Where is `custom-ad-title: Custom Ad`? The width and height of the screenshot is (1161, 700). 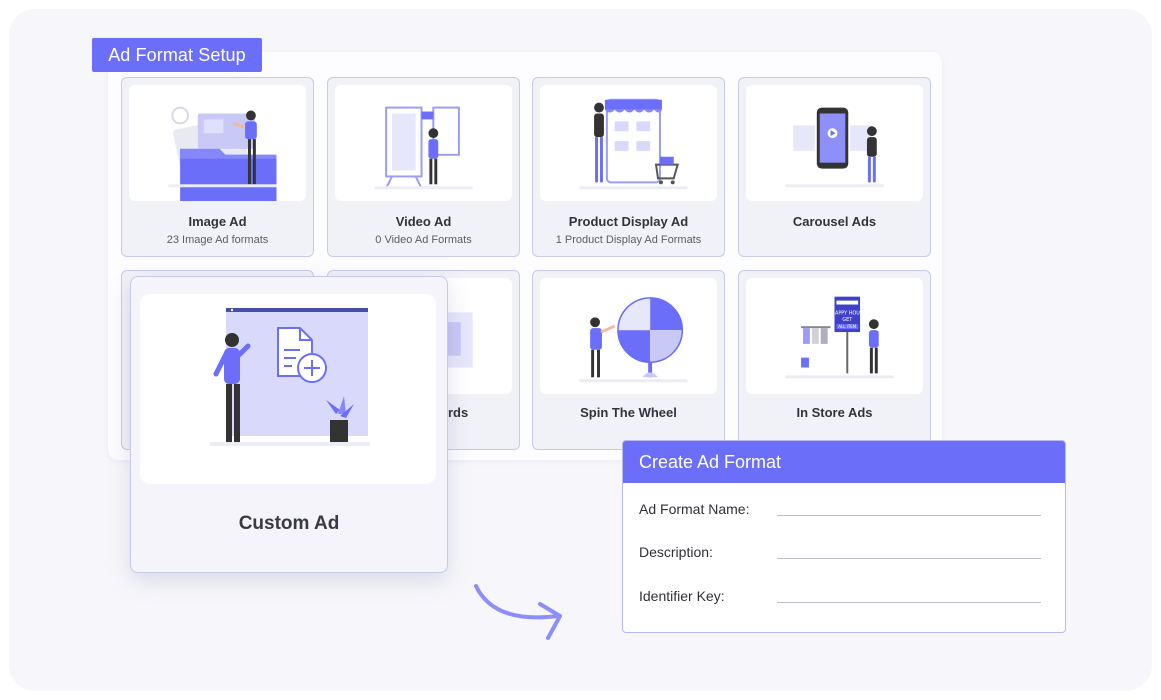
custom-ad-title: Custom Ad is located at coordinates (289, 523).